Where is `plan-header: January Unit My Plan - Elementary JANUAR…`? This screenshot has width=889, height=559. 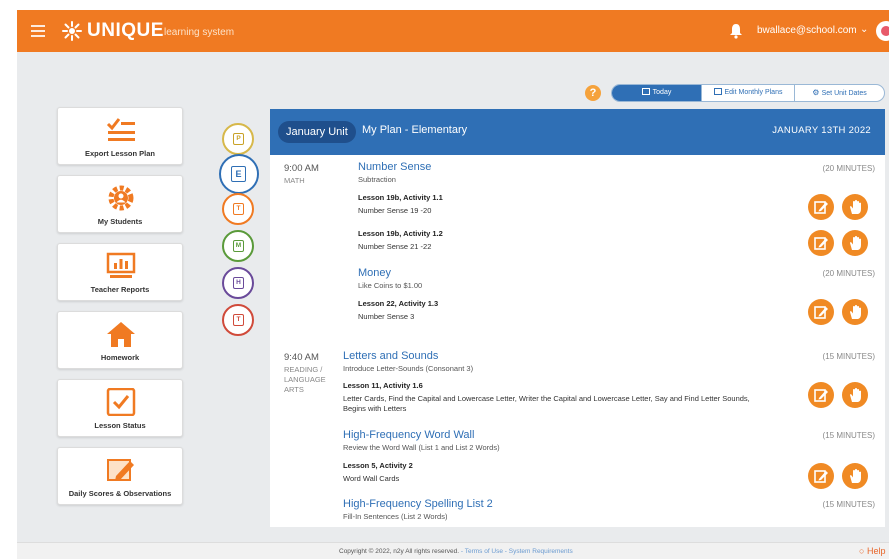 plan-header: January Unit My Plan - Elementary JANUAR… is located at coordinates (577, 132).